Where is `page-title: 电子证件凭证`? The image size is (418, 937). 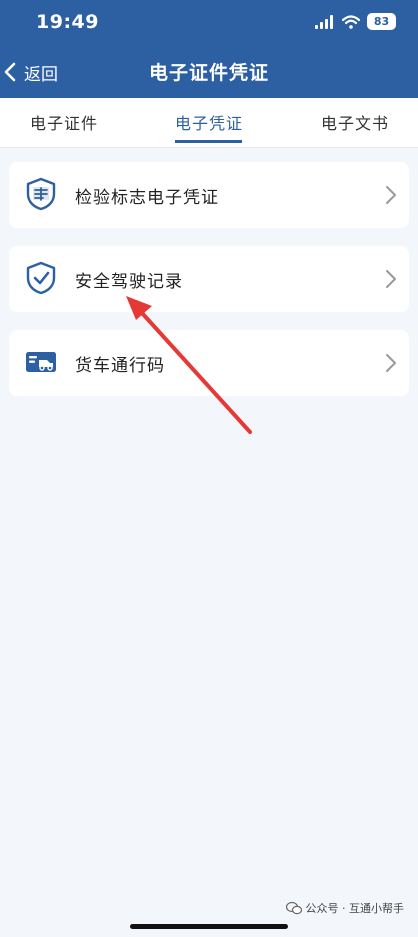 page-title: 电子证件凭证 is located at coordinates (208, 73).